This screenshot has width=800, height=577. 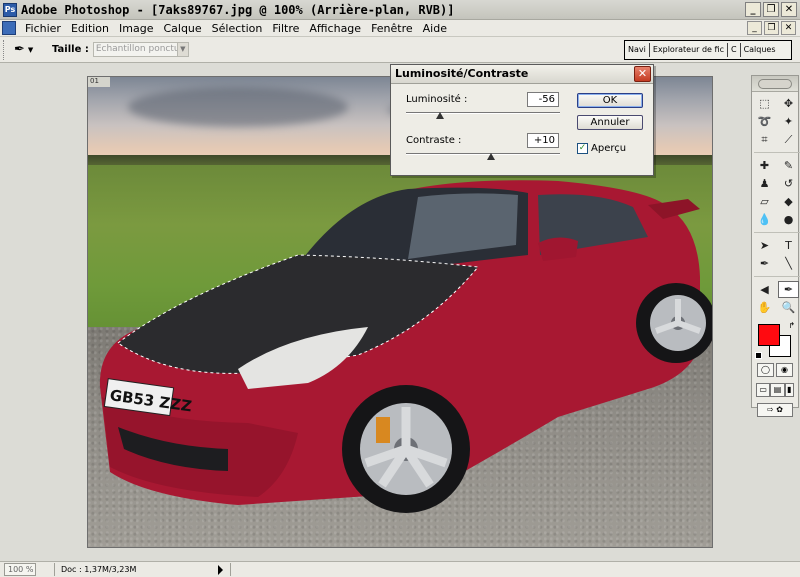 What do you see at coordinates (769, 335) in the screenshot?
I see `foreground-color` at bounding box center [769, 335].